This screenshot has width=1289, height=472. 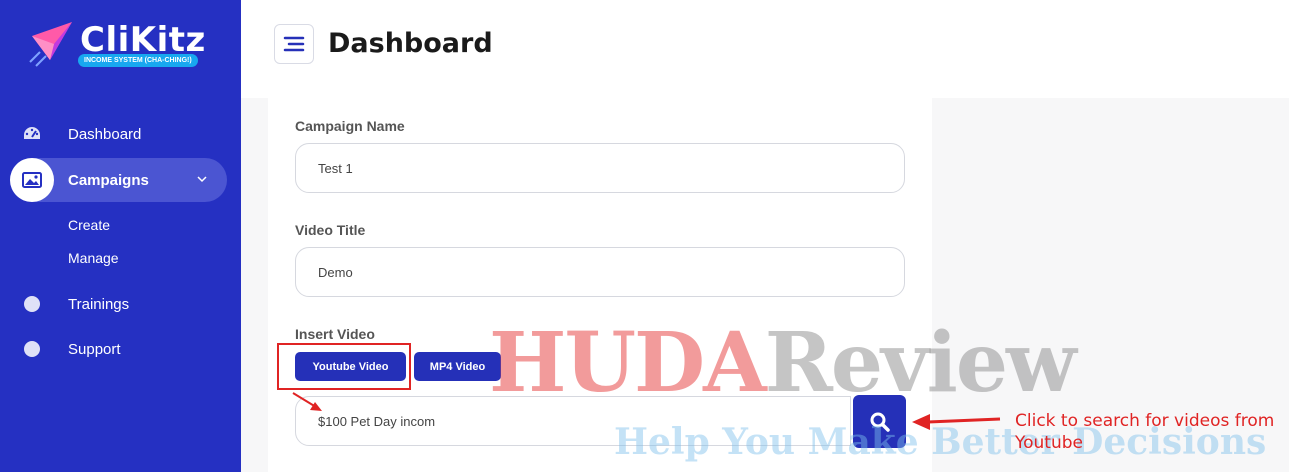 I want to click on annotation-arrows, so click(x=646, y=411).